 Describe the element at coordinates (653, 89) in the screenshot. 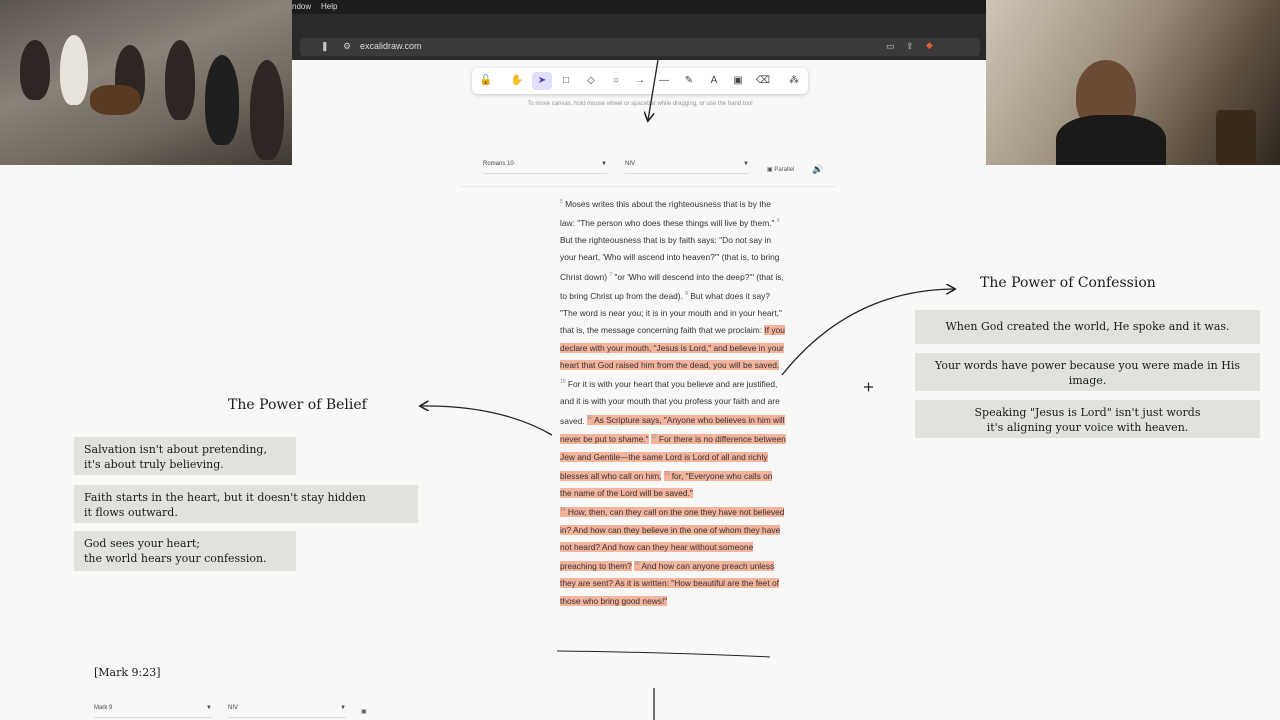

I see `arrow-top` at that location.